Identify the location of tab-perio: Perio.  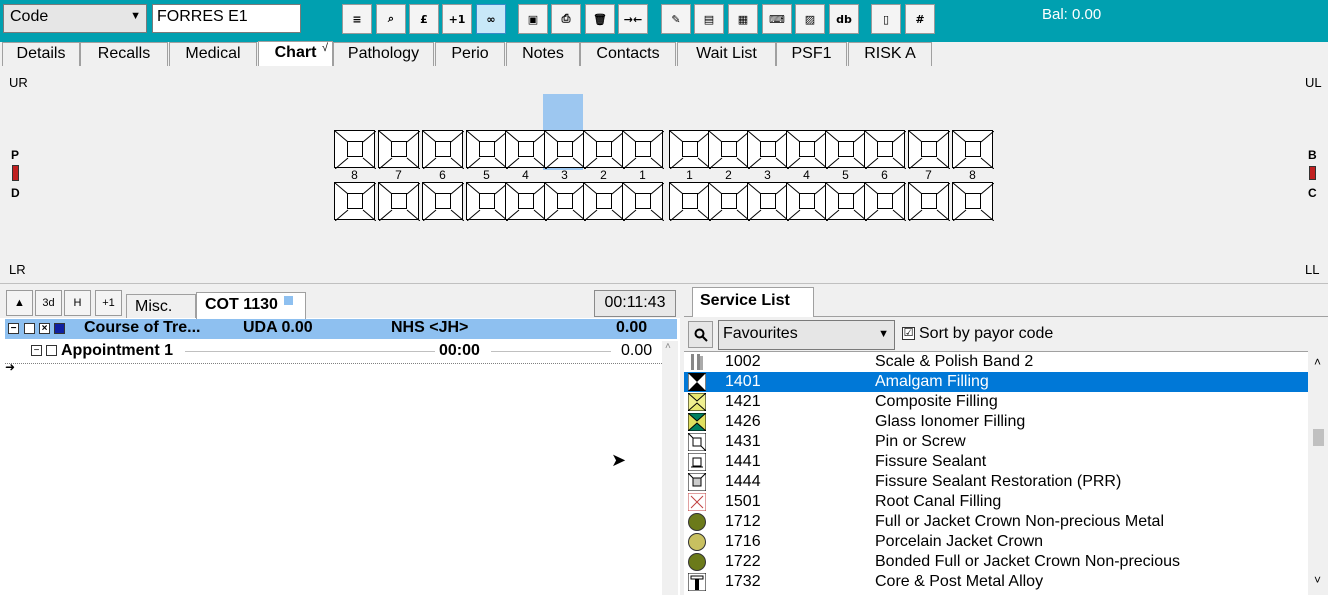
(470, 54).